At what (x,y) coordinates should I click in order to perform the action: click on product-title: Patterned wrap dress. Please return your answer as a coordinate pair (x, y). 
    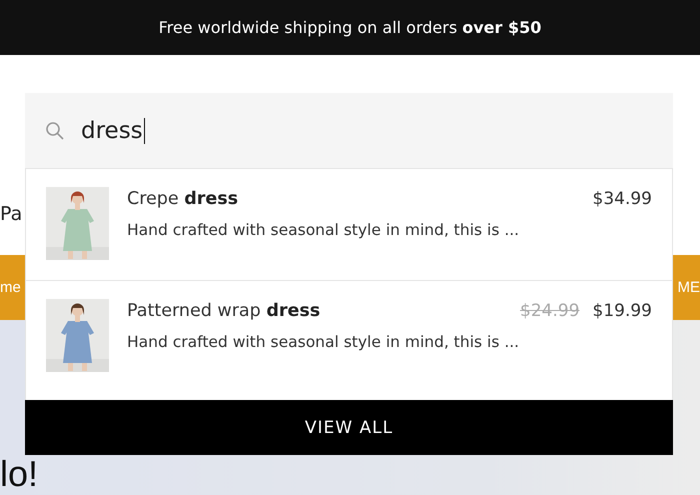
    Looking at the image, I should click on (223, 311).